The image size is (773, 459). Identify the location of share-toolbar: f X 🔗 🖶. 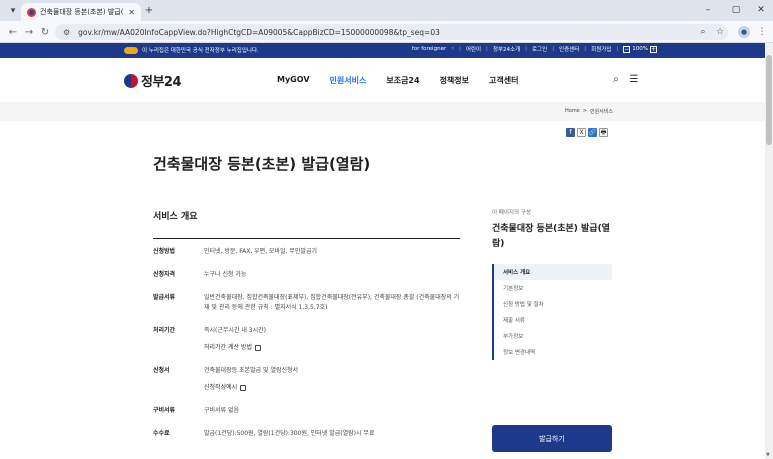
(587, 132).